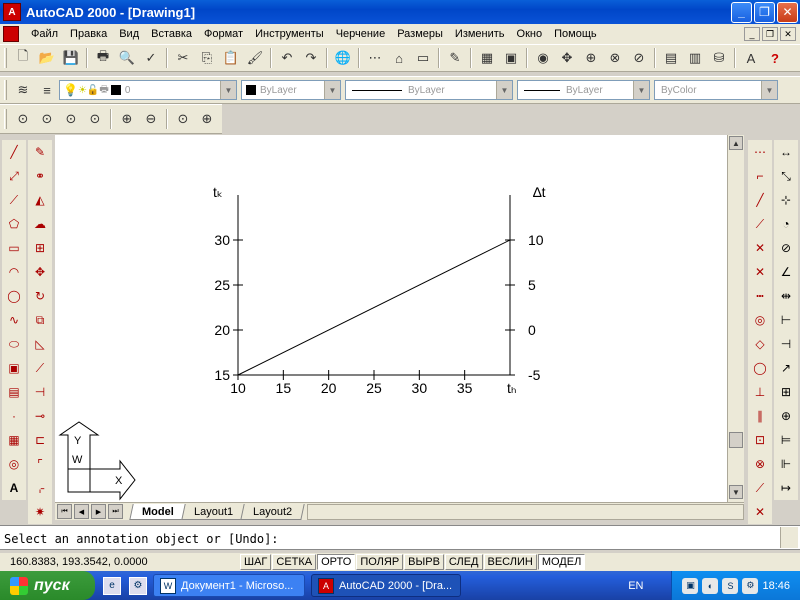  What do you see at coordinates (40, 320) in the screenshot?
I see `scale-icon: ⧉` at bounding box center [40, 320].